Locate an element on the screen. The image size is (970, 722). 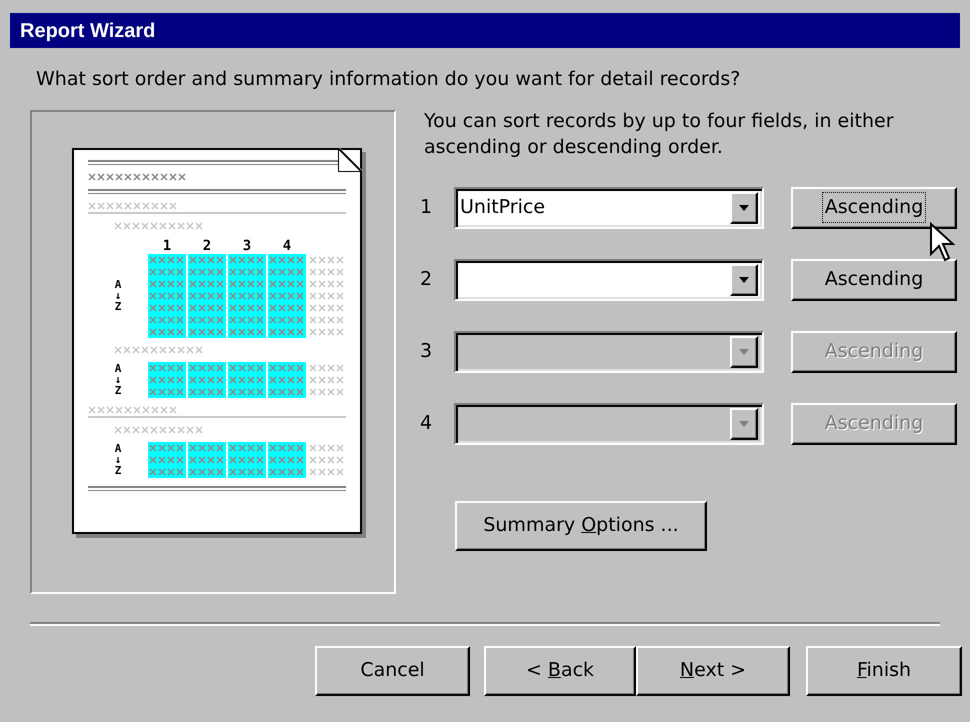
wizard-button: < Back is located at coordinates (560, 671).